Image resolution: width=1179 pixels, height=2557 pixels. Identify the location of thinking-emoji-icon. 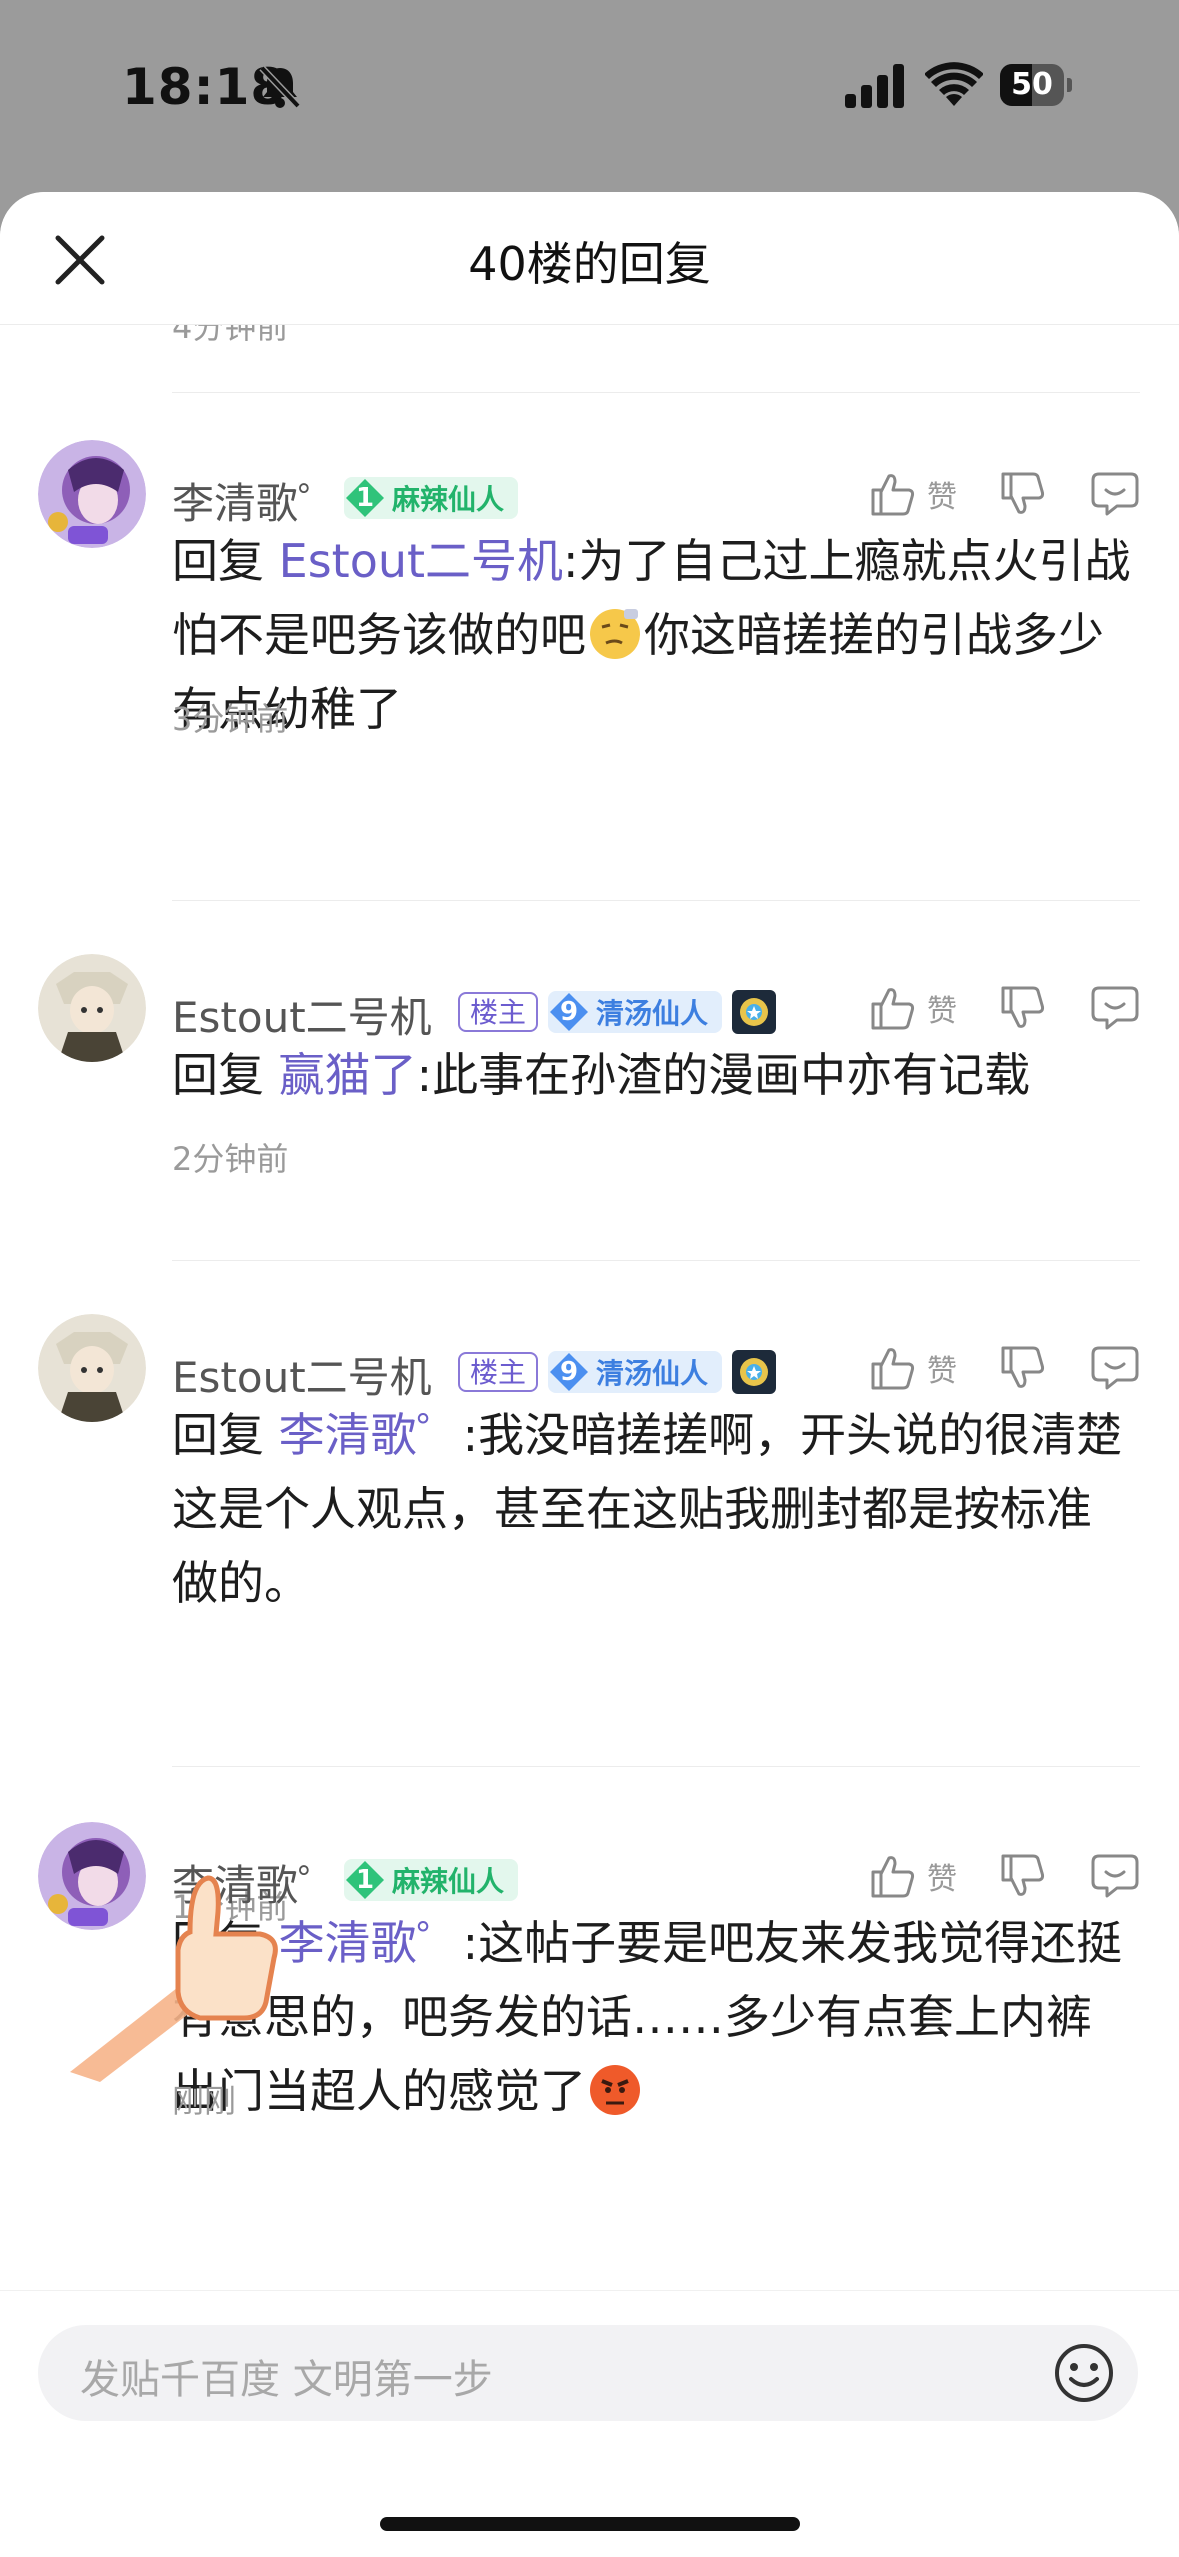
(615, 634).